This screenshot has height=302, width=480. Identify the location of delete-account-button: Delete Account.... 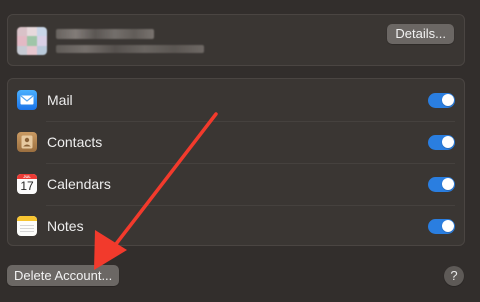
(63, 275).